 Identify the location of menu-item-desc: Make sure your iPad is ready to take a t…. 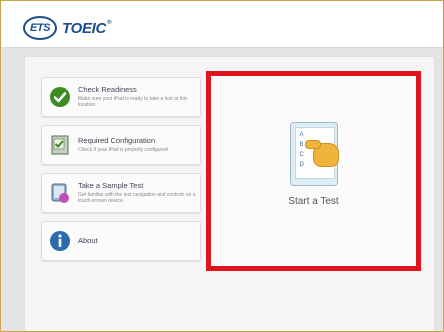
(133, 101).